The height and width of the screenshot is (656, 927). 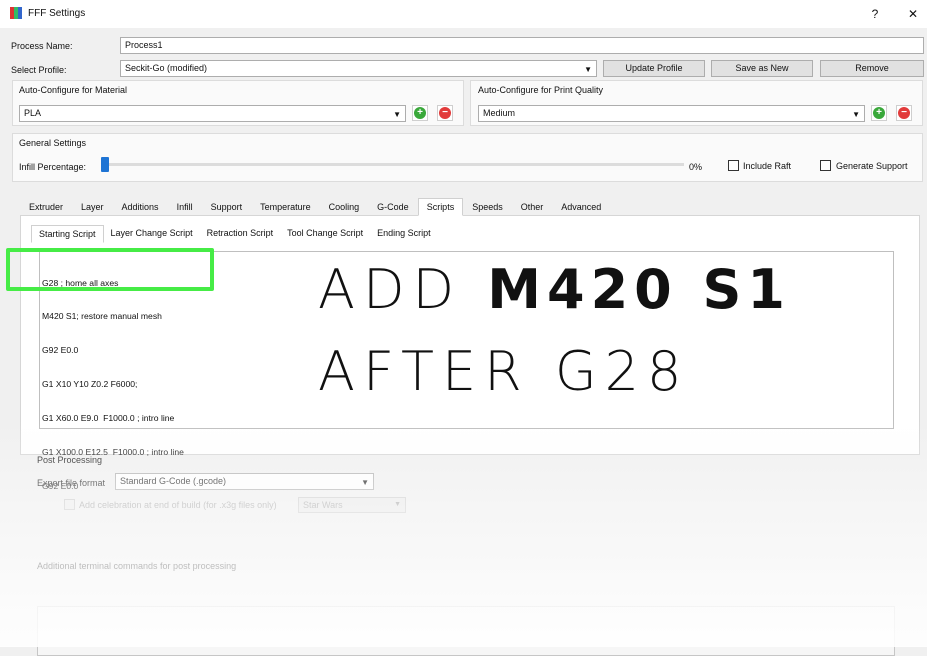 What do you see at coordinates (46, 207) in the screenshot?
I see `tab-extruder: Extruder` at bounding box center [46, 207].